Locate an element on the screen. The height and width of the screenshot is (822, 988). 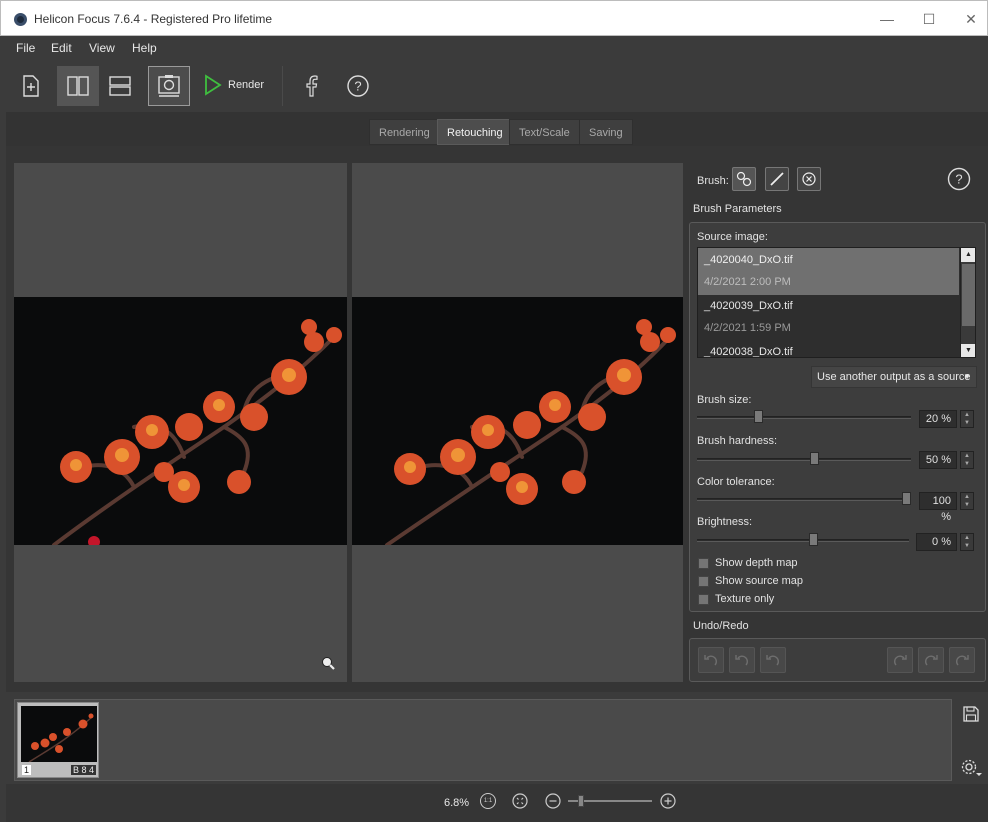
color-tolerance-slider-handle is located at coordinates (906, 498).